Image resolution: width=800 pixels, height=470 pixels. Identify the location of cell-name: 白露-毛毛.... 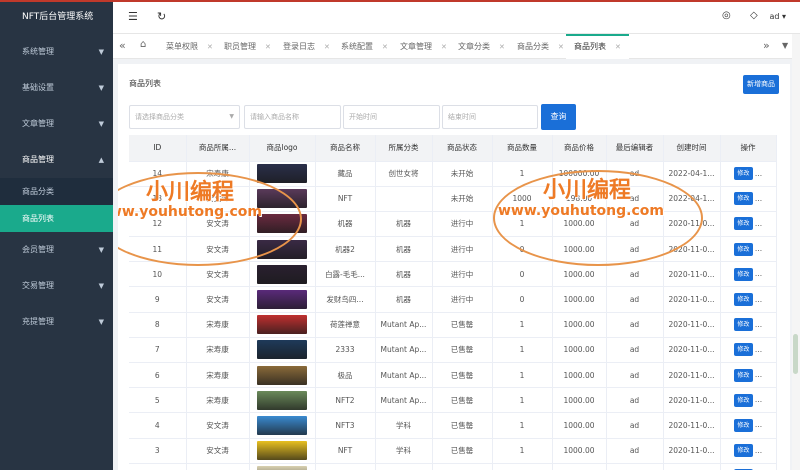
(345, 274).